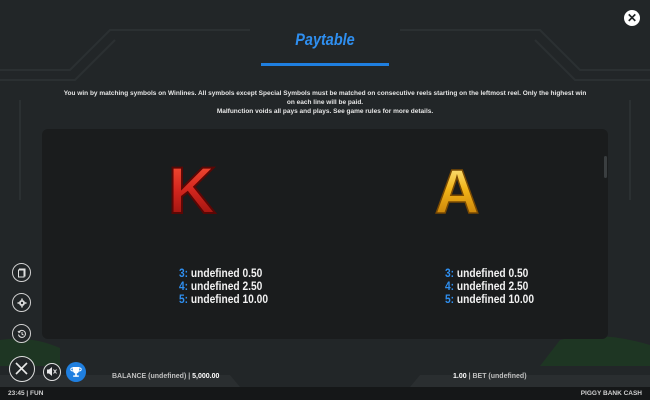 Image resolution: width=650 pixels, height=400 pixels. I want to click on bet-value: 1.00, so click(460, 376).